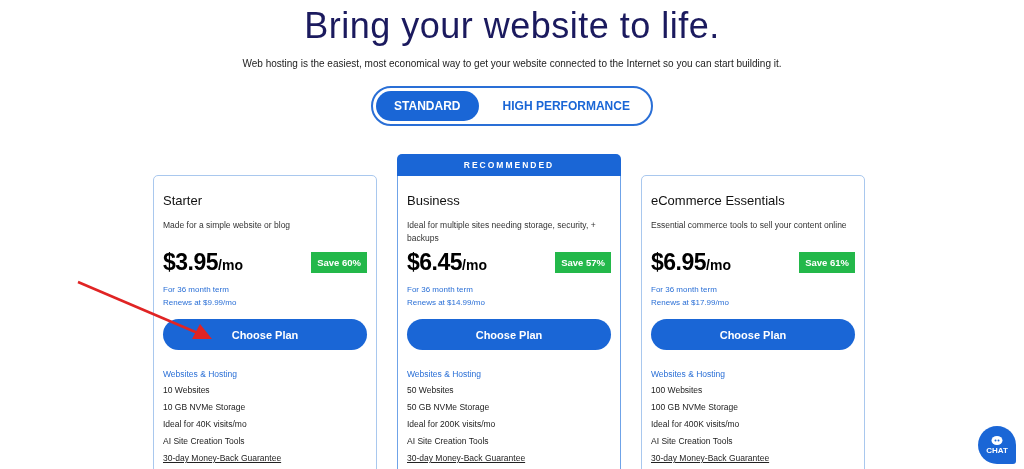 The image size is (1024, 469). I want to click on feature-item: 50 Websites, so click(431, 390).